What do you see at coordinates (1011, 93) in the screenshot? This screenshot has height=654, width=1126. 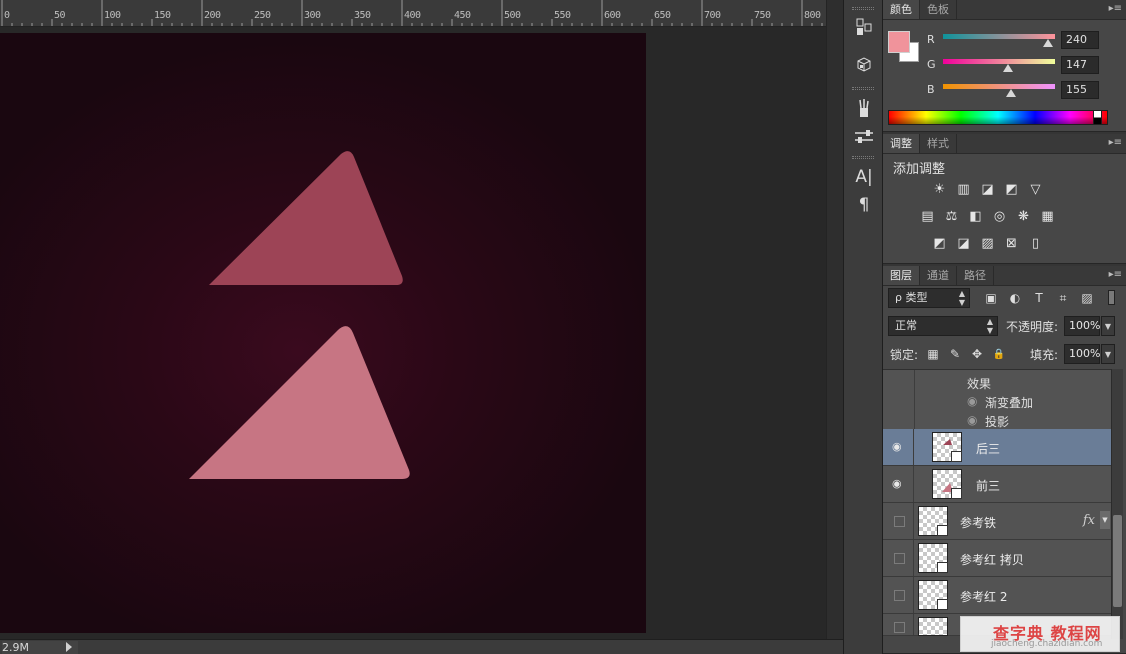 I see `blue-slider-thumb` at bounding box center [1011, 93].